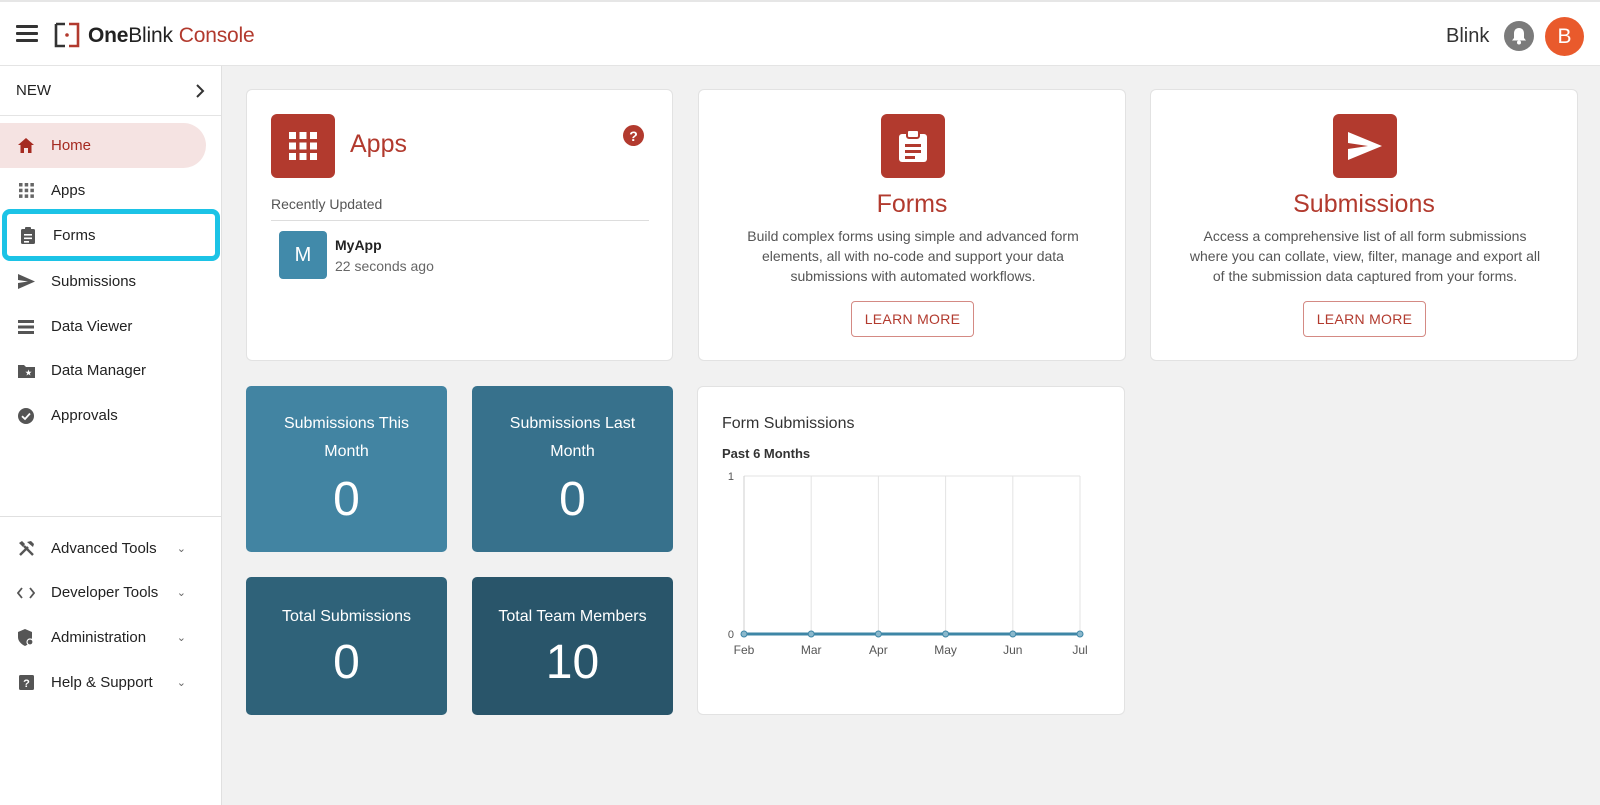 This screenshot has height=805, width=1600. I want to click on forms-learn-more-button: LEARN MORE, so click(912, 319).